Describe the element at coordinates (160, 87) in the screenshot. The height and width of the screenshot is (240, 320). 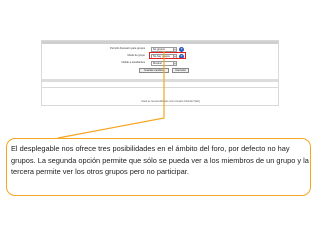
I see `divider` at that location.